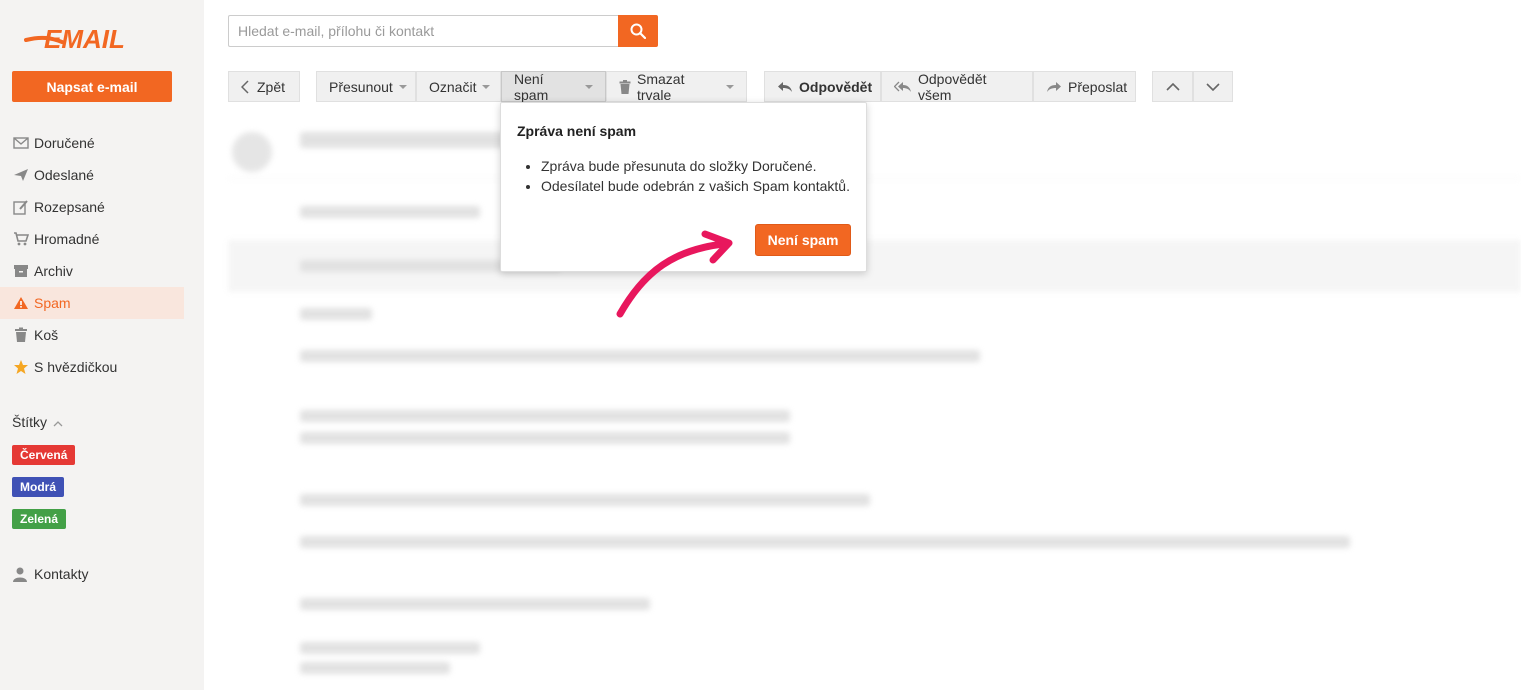  Describe the element at coordinates (952, 86) in the screenshot. I see `reply-all-label: Odpovědět všem` at that location.